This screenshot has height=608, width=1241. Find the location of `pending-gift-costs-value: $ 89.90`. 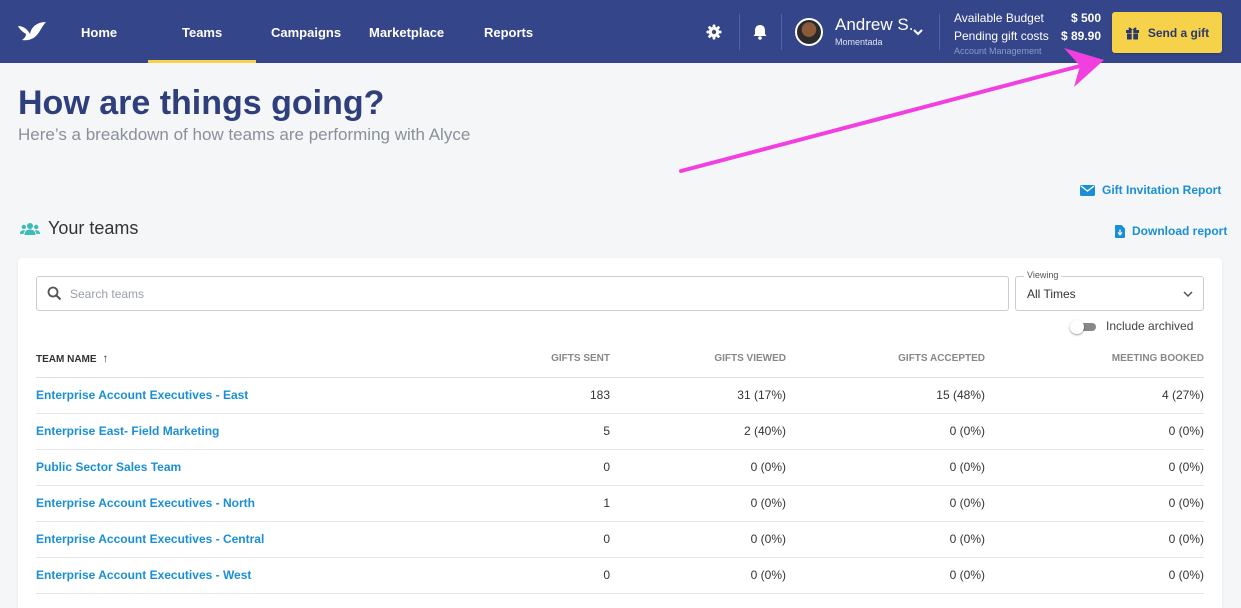

pending-gift-costs-value: $ 89.90 is located at coordinates (1080, 36).